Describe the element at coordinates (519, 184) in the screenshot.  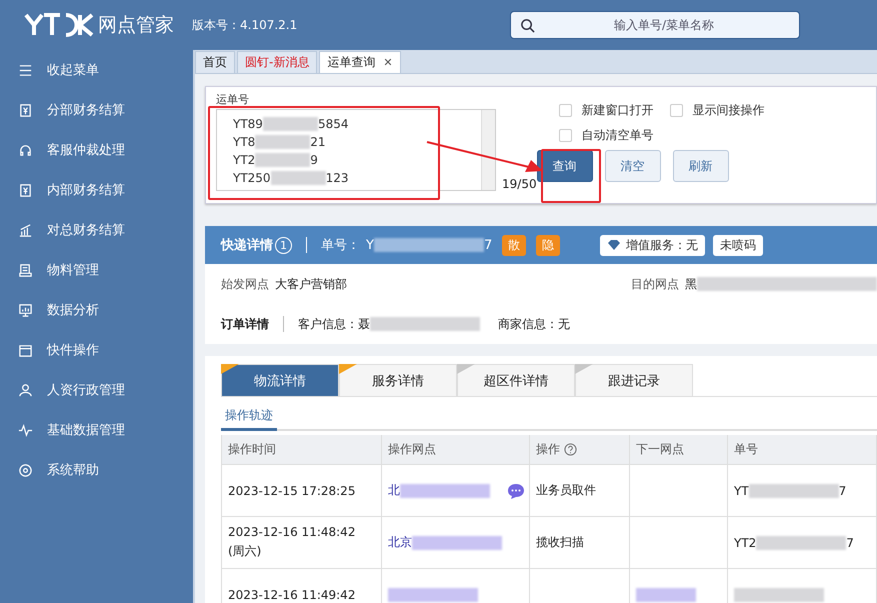
I see `input-count: 19/50` at that location.